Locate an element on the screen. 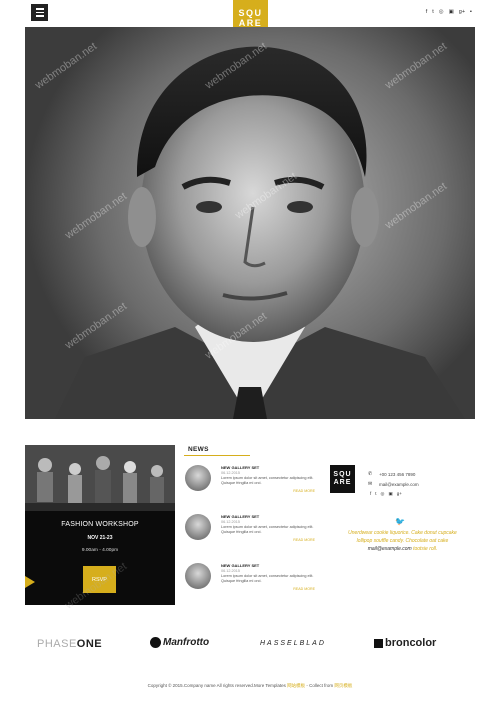  news-heading-underline is located at coordinates (217, 455).